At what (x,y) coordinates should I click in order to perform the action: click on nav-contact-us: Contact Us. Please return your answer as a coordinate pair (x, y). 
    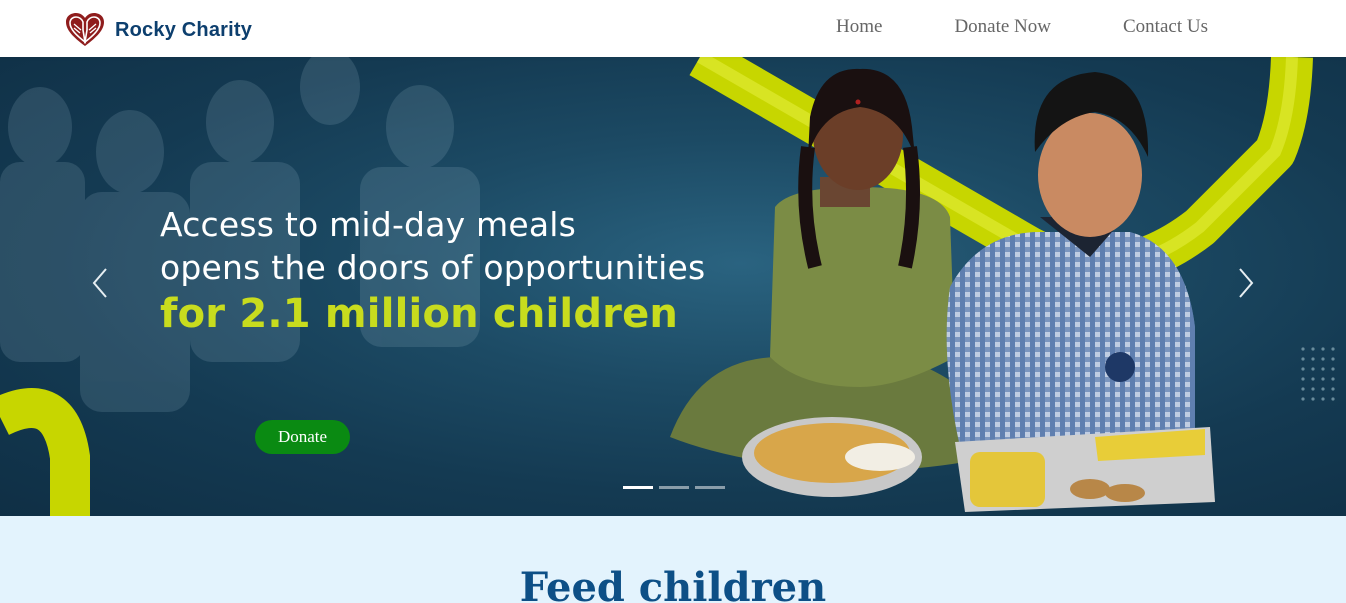
    Looking at the image, I should click on (1165, 27).